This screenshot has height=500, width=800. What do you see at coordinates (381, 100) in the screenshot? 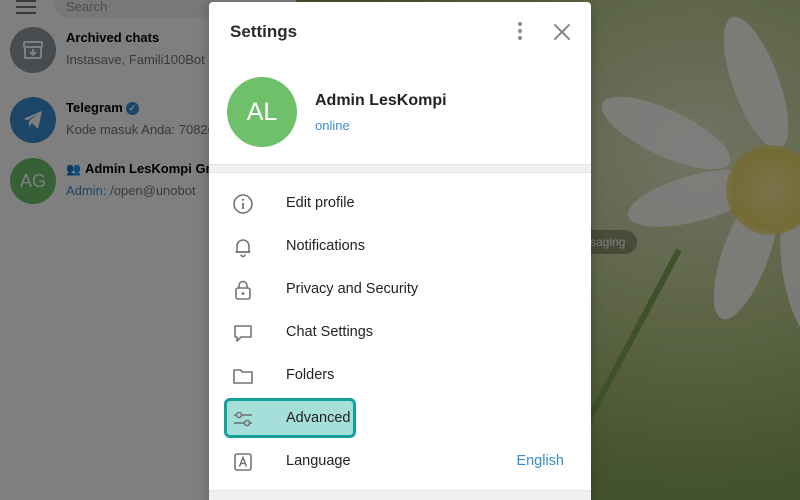
I see `profile-name: Admin LesKompi` at bounding box center [381, 100].